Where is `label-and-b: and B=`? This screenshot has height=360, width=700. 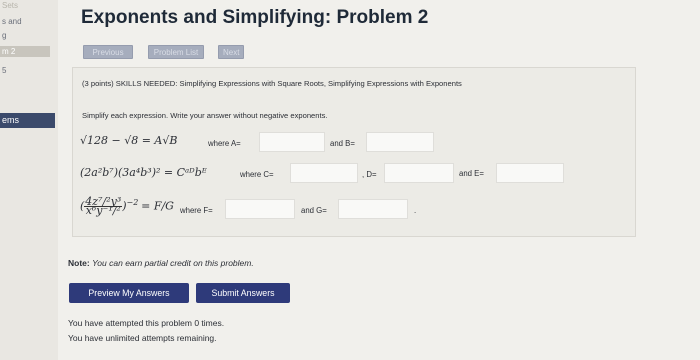 label-and-b: and B= is located at coordinates (342, 143).